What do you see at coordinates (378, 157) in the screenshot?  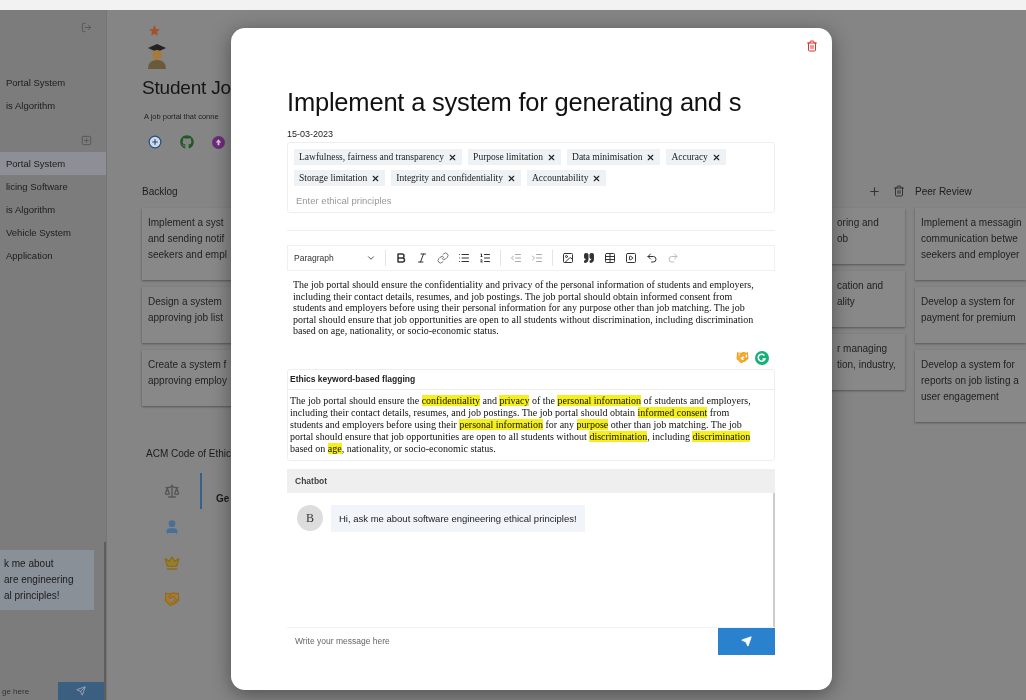 I see `principle-chip: Lawfulness, fairness and transparency` at bounding box center [378, 157].